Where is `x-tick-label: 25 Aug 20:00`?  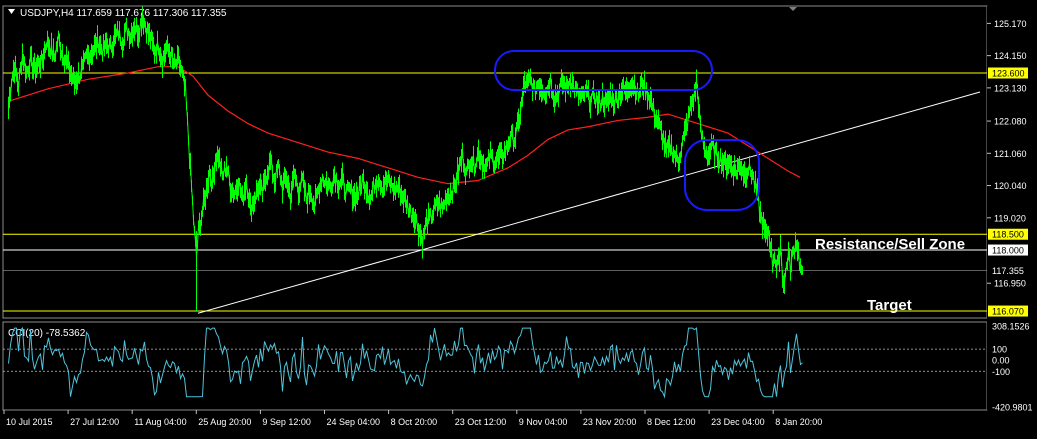 x-tick-label: 25 Aug 20:00 is located at coordinates (224, 422).